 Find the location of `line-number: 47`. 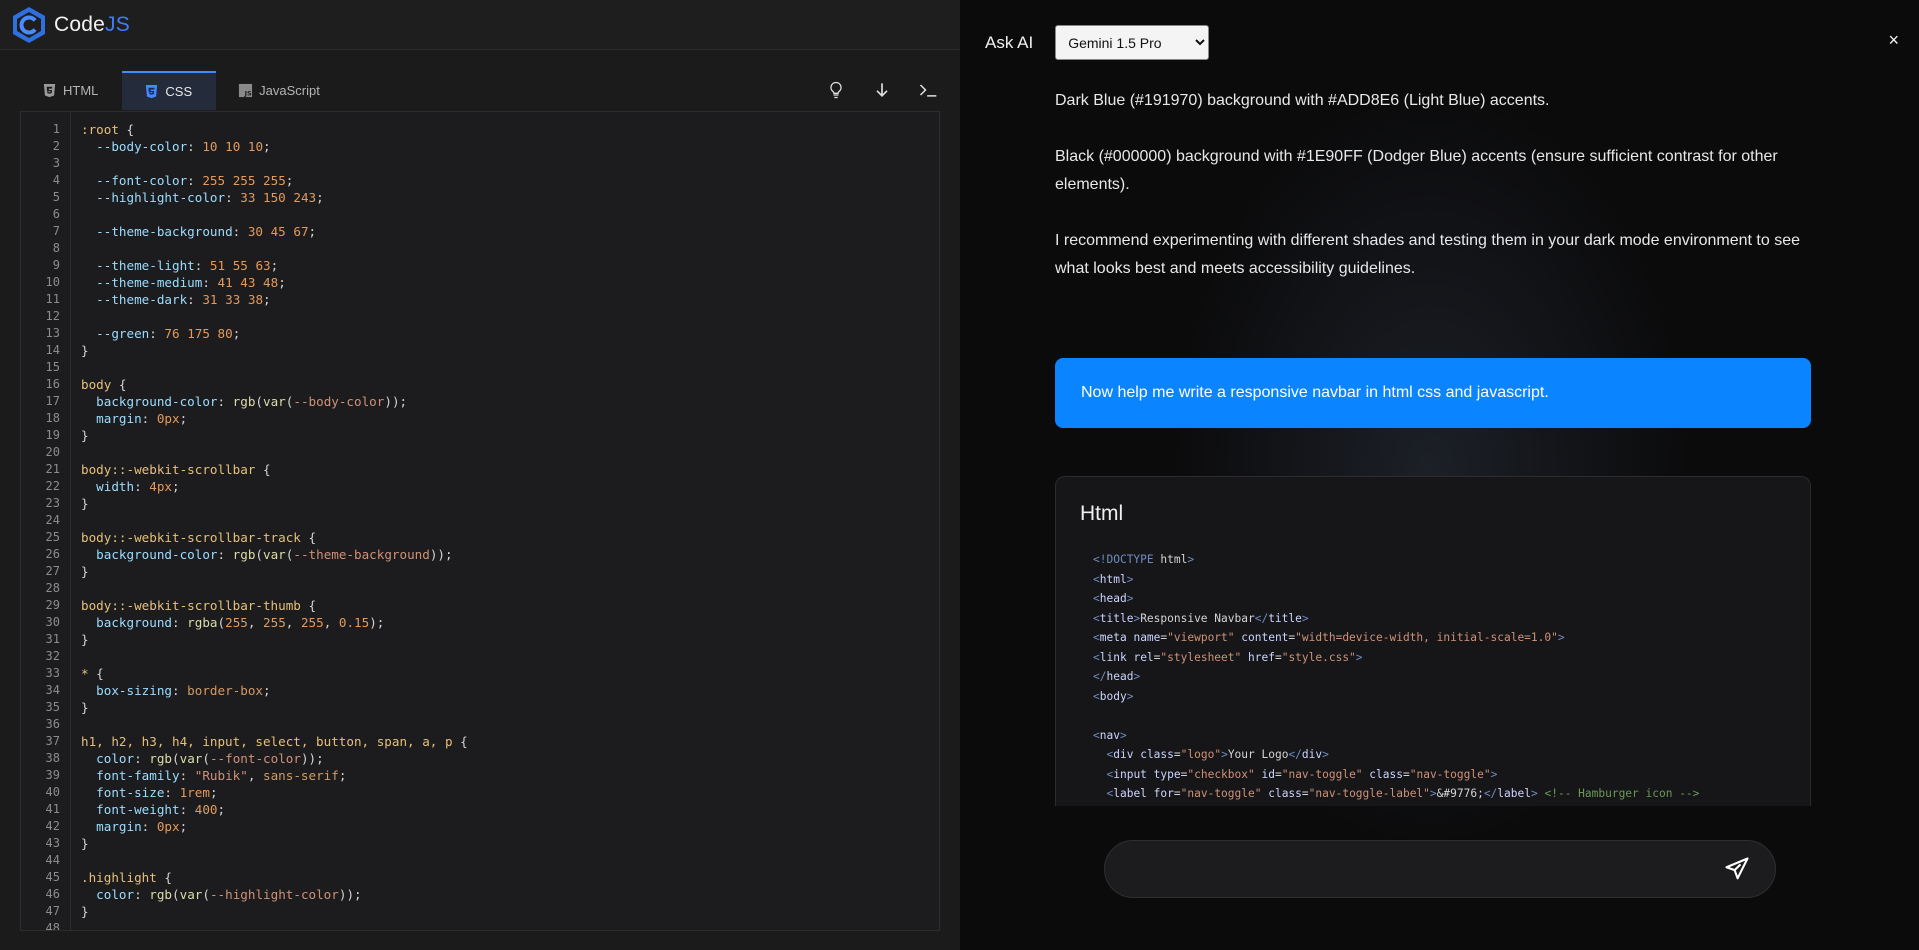

line-number: 47 is located at coordinates (52, 911).